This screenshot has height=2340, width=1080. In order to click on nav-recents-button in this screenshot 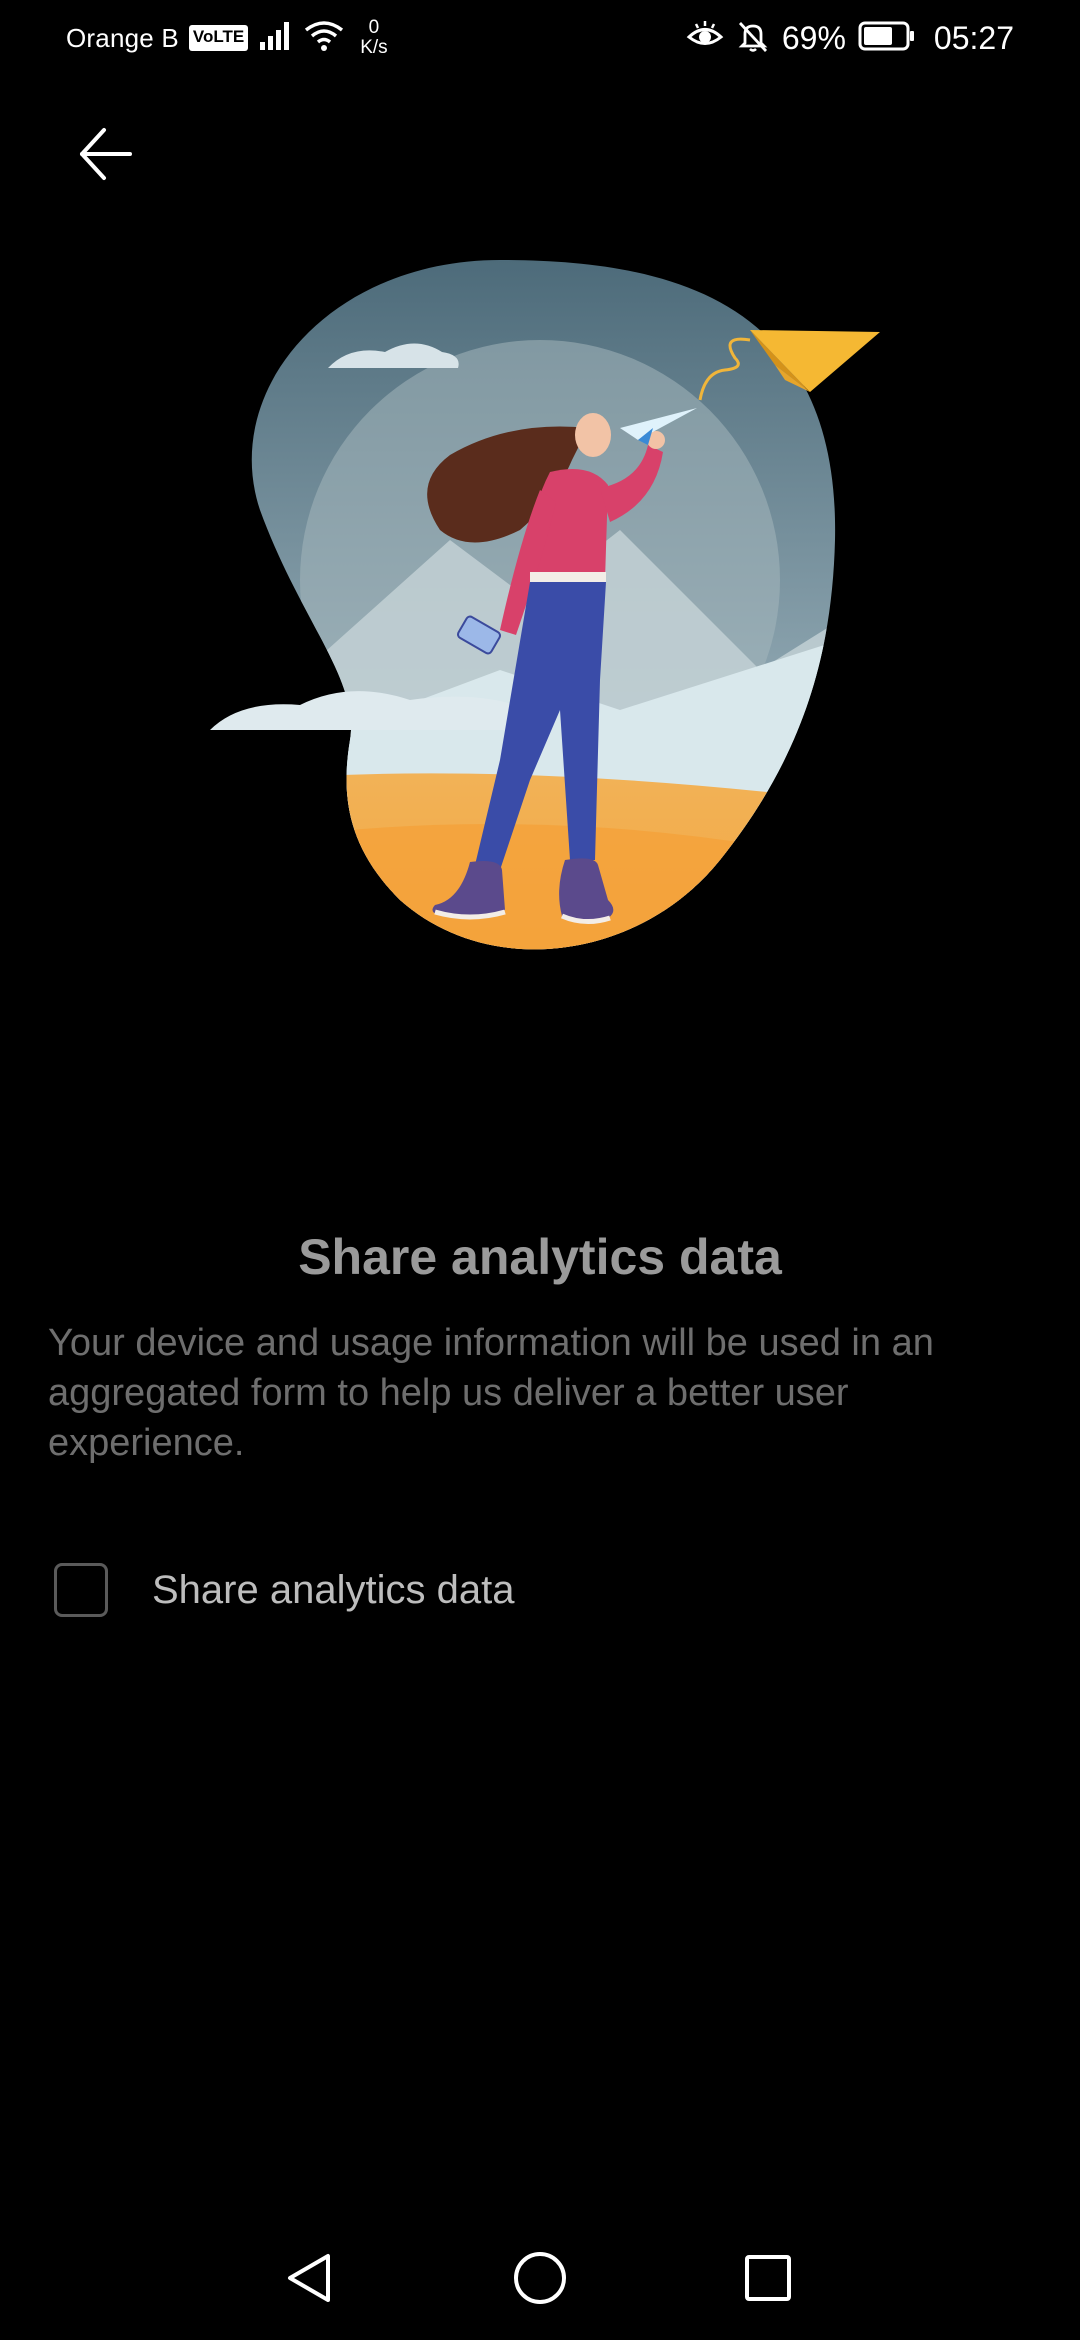, I will do `click(768, 2280)`.